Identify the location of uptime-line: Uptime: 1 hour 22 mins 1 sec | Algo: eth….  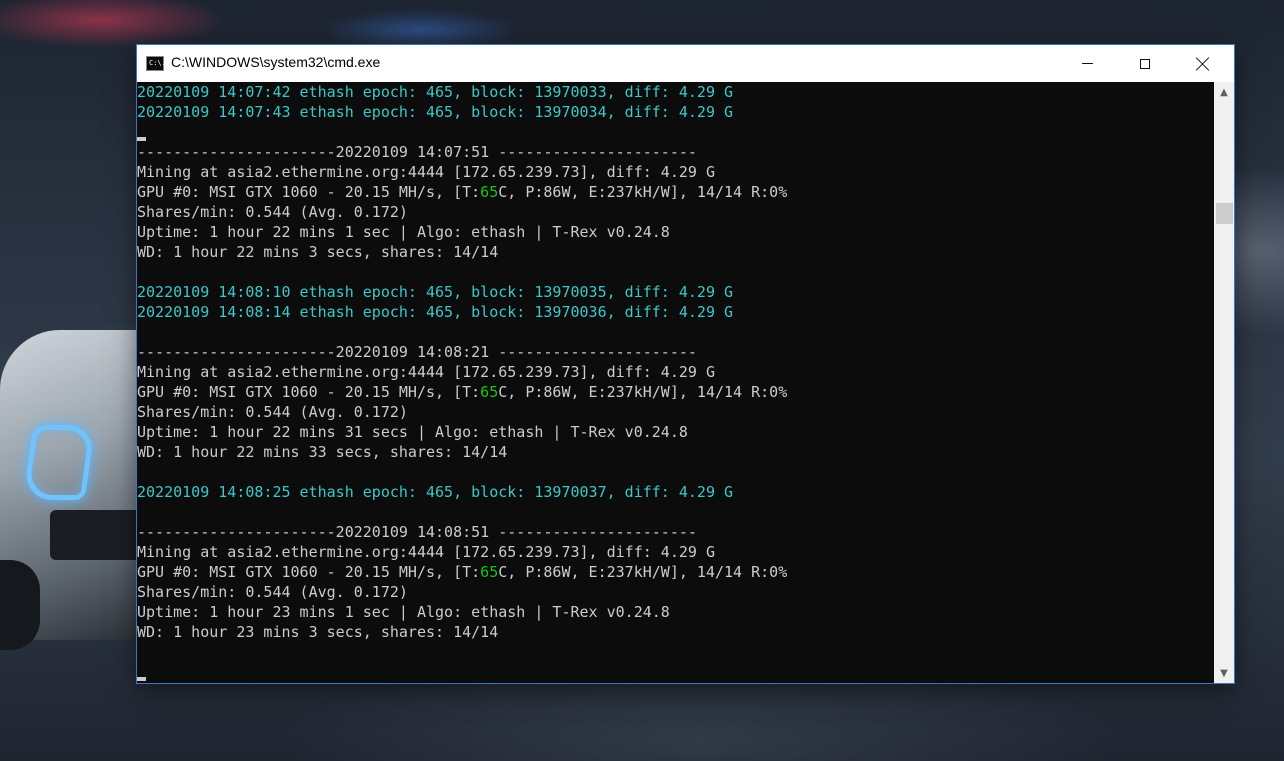
(403, 232).